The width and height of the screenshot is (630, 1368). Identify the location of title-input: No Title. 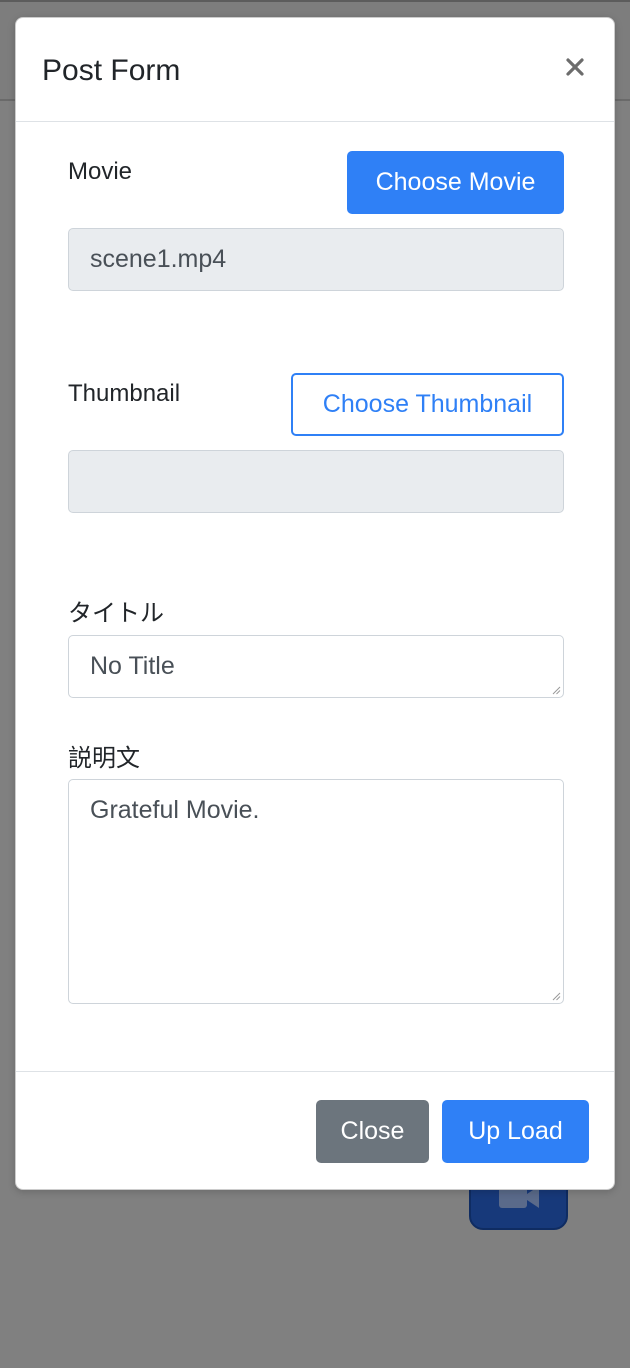
(316, 666).